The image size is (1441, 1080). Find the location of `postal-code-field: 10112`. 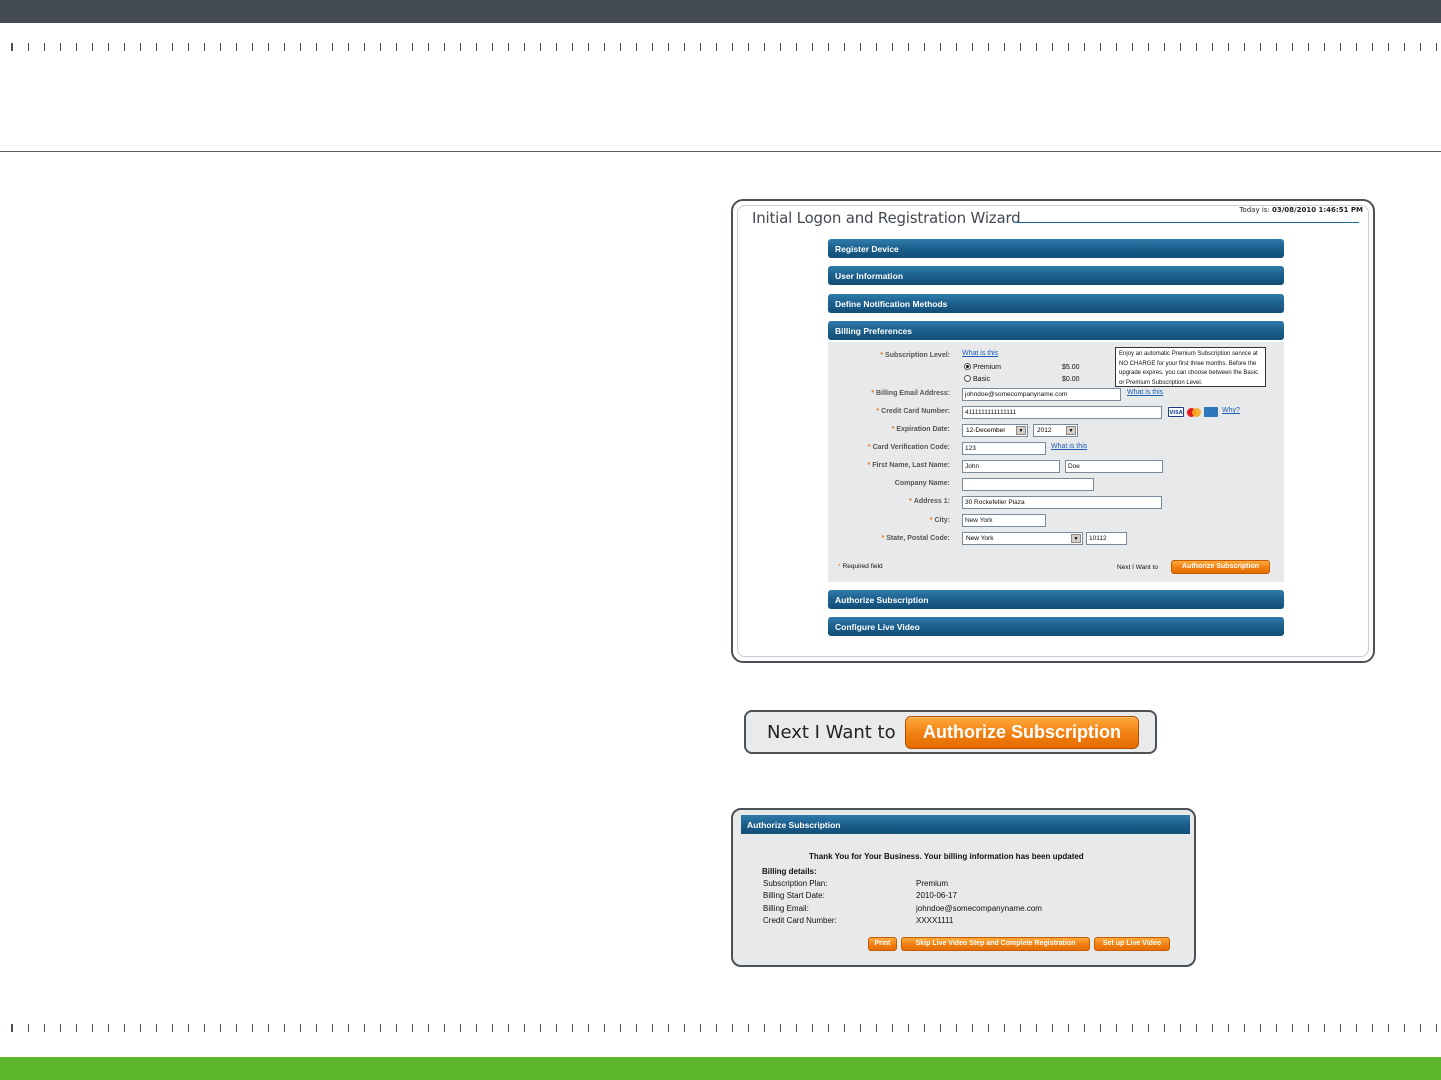

postal-code-field: 10112 is located at coordinates (1106, 538).